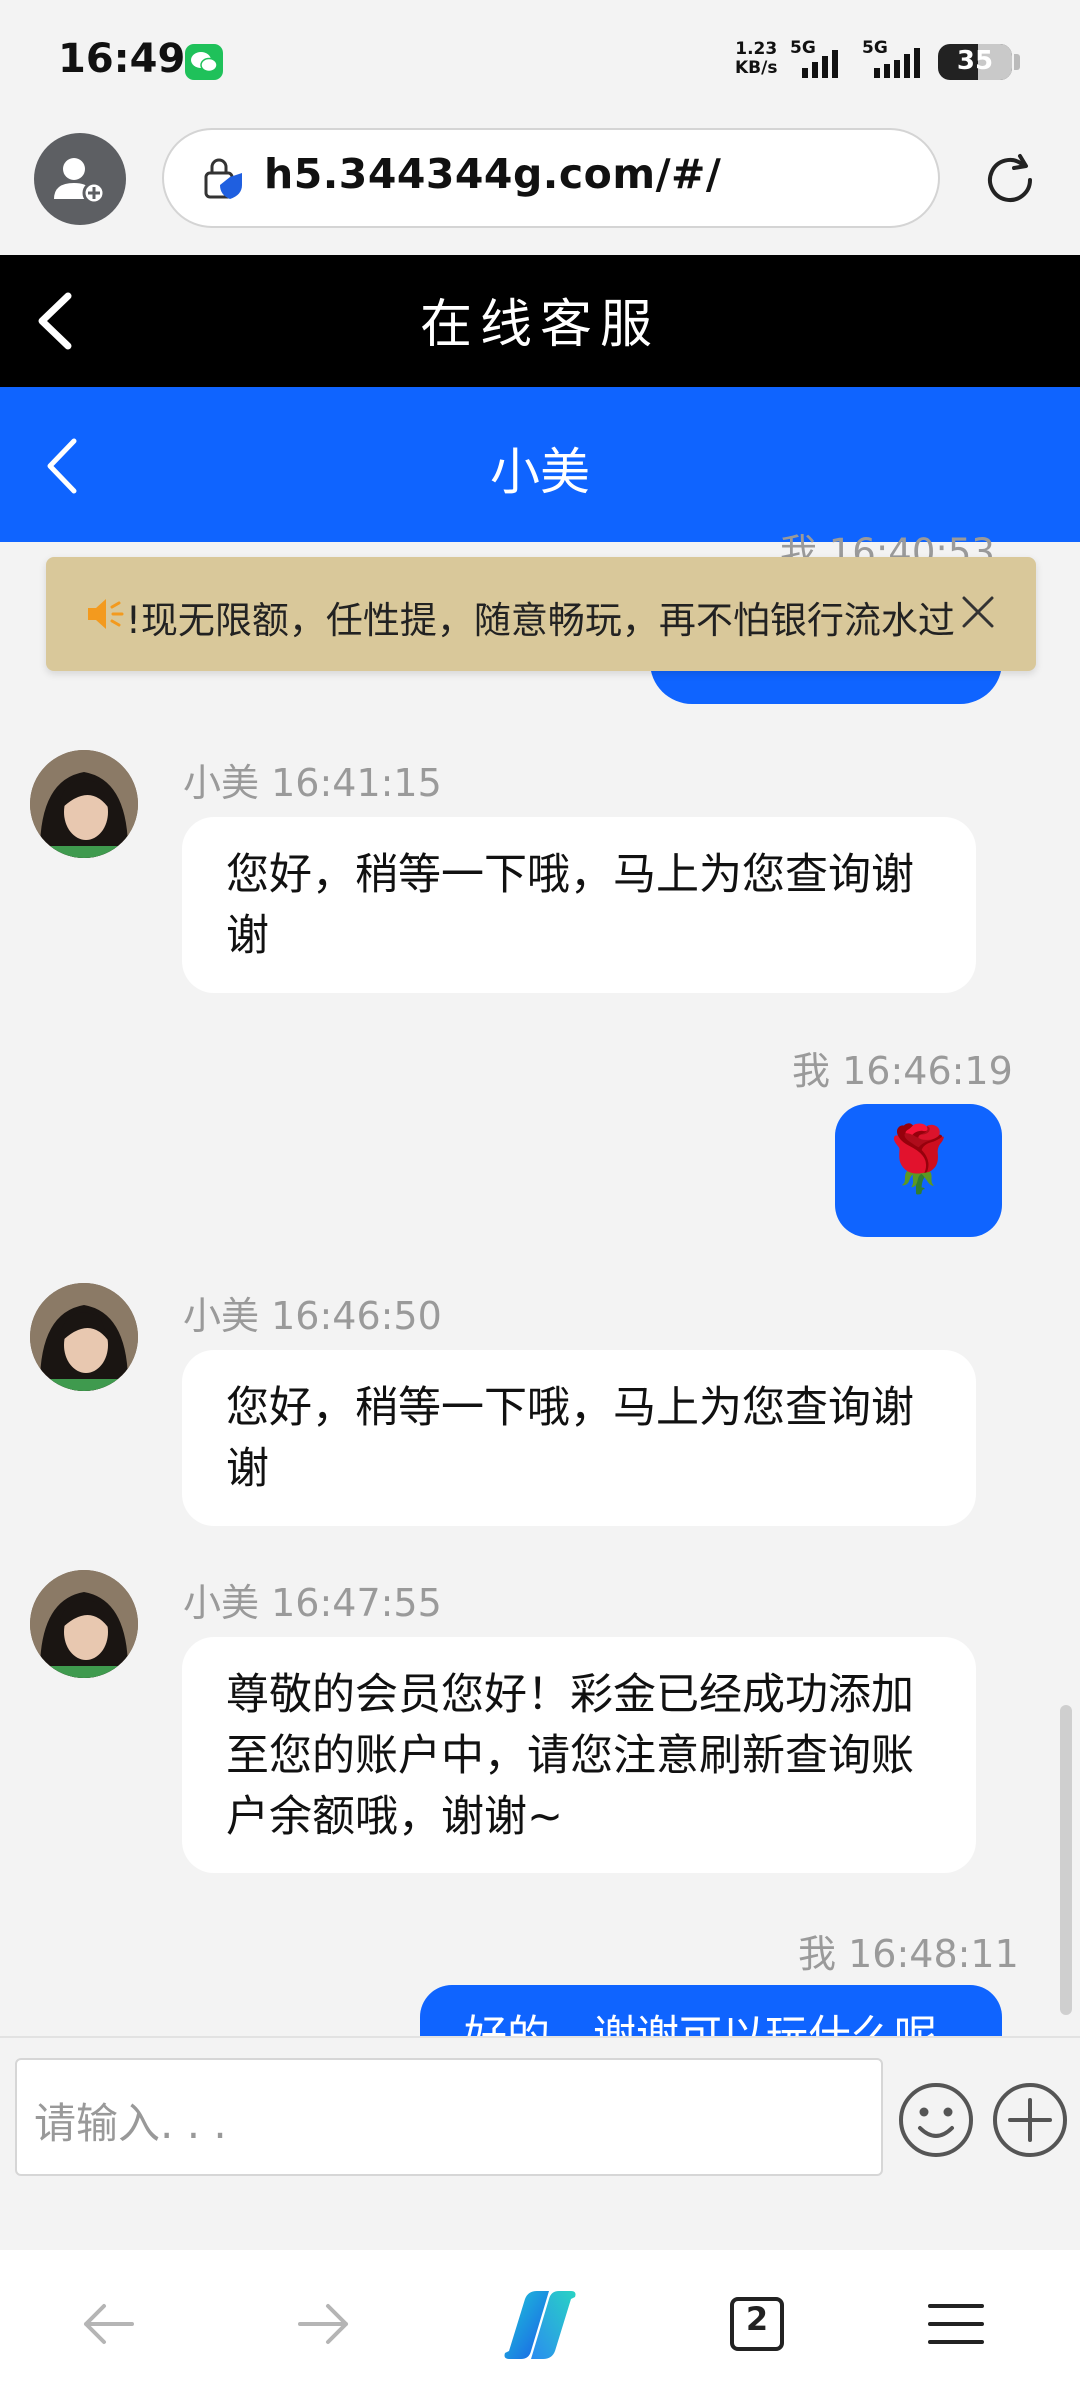 The width and height of the screenshot is (1080, 2400). What do you see at coordinates (756, 58) in the screenshot?
I see `network-speed: 1.23 KB/s` at bounding box center [756, 58].